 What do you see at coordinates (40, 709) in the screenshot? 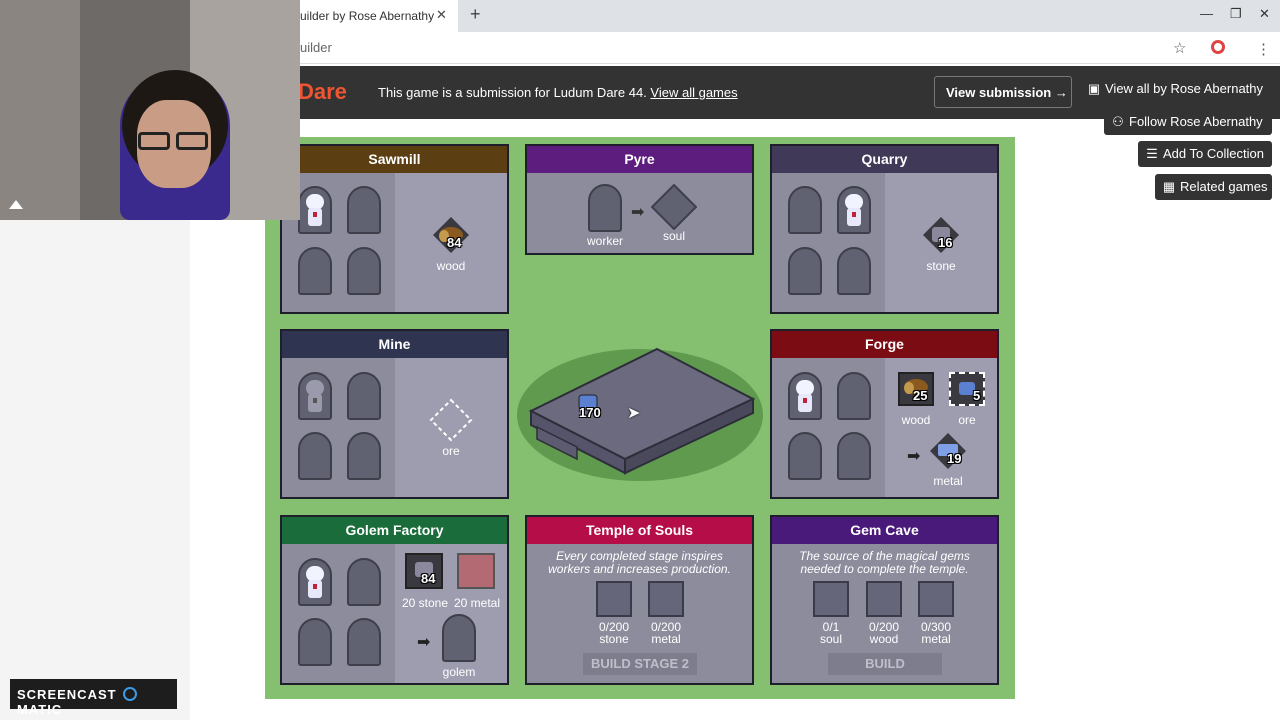
I see `watermark-text2: MATIC` at bounding box center [40, 709].